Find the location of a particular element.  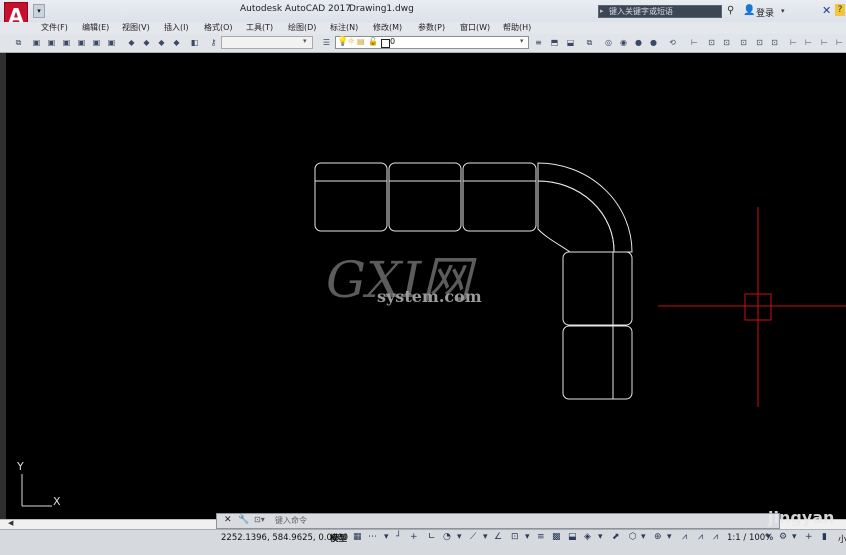

annotation-visibility-icon: ⩘ is located at coordinates (684, 537).